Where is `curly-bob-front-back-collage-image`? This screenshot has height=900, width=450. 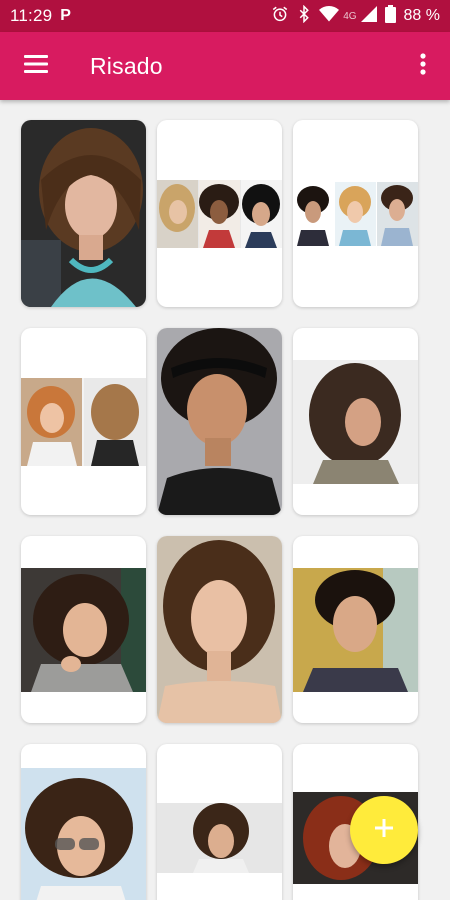
curly-bob-front-back-collage-image is located at coordinates (83, 421).